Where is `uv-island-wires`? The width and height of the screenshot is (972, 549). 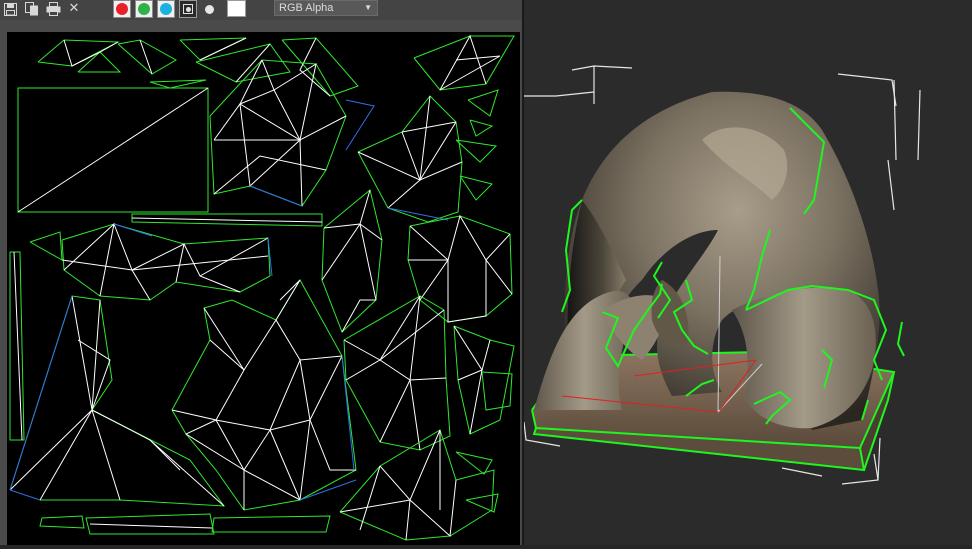 uv-island-wires is located at coordinates (282, 65).